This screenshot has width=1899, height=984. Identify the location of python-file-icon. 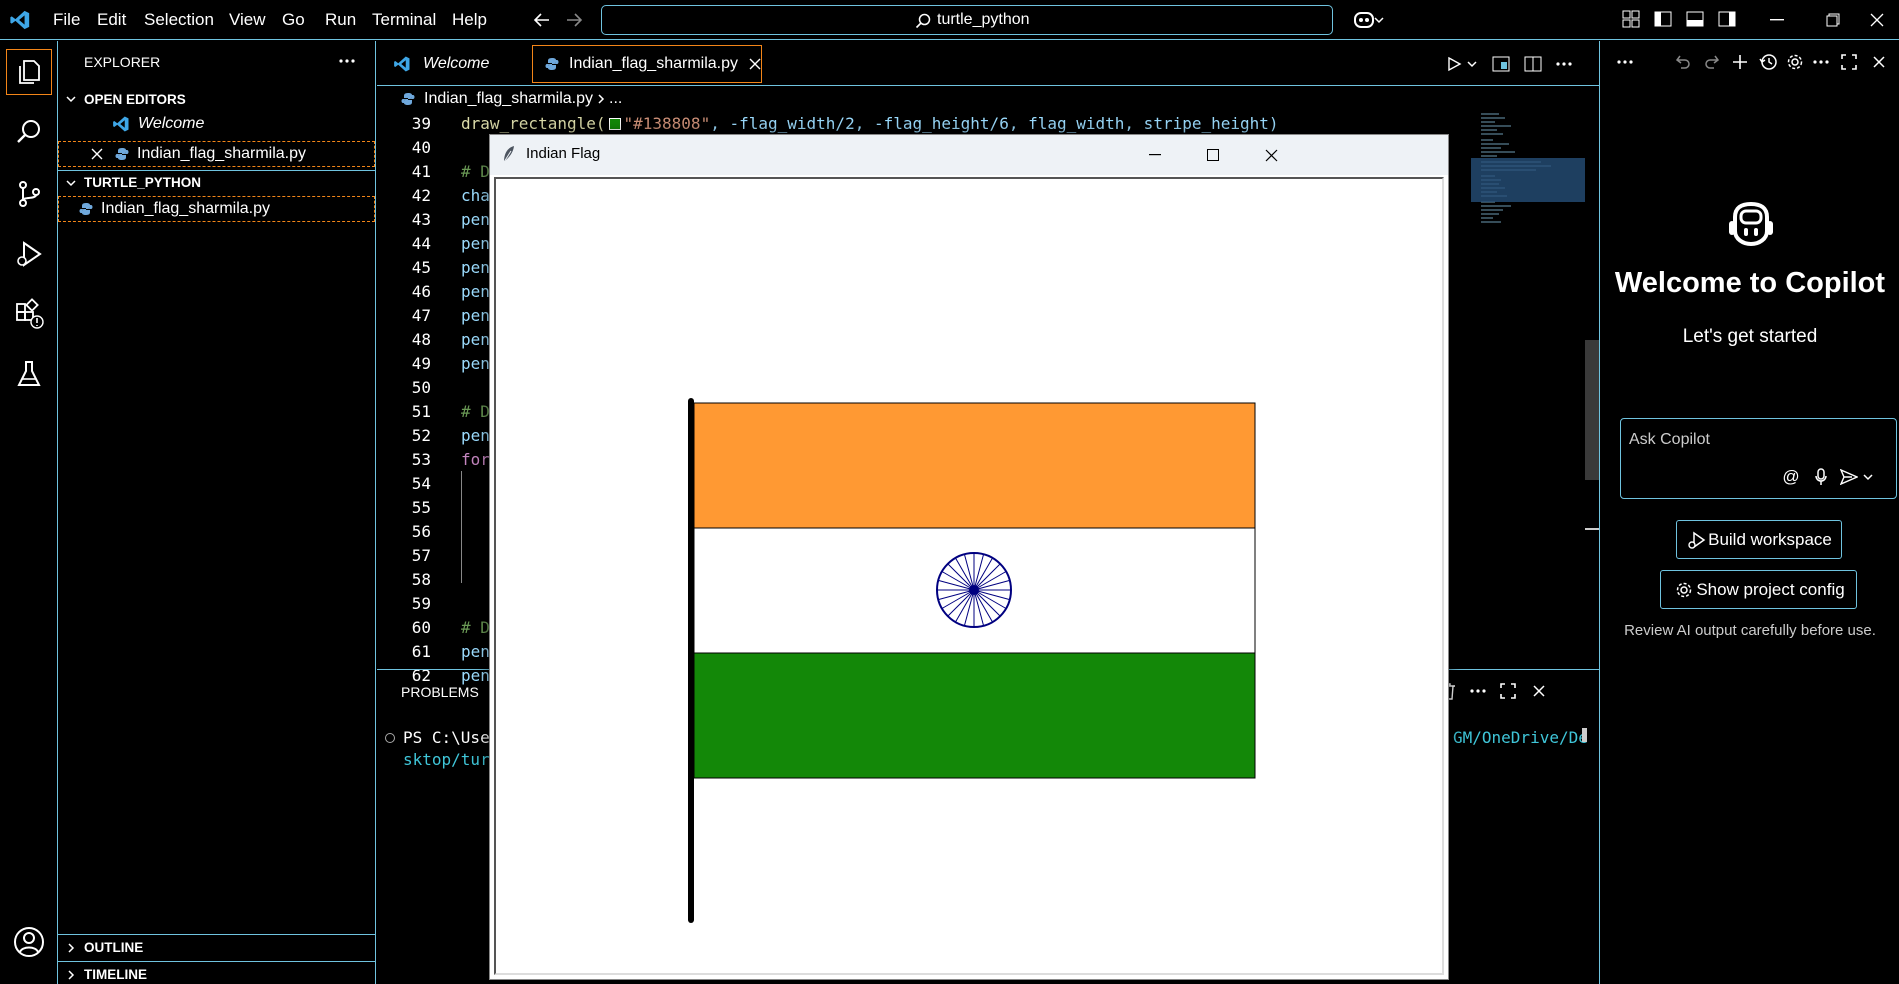
(122, 154).